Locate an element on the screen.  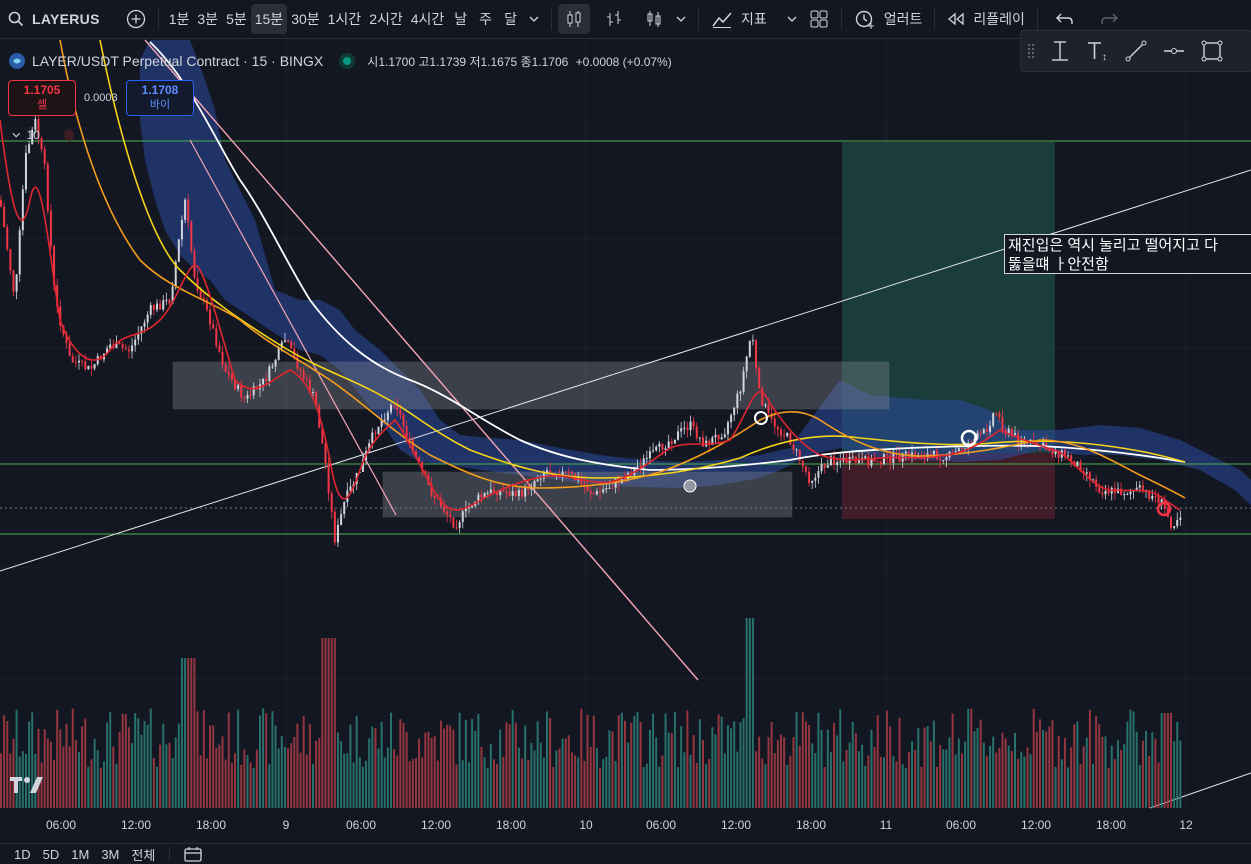
buy-button: 1.1708 바이 is located at coordinates (160, 98).